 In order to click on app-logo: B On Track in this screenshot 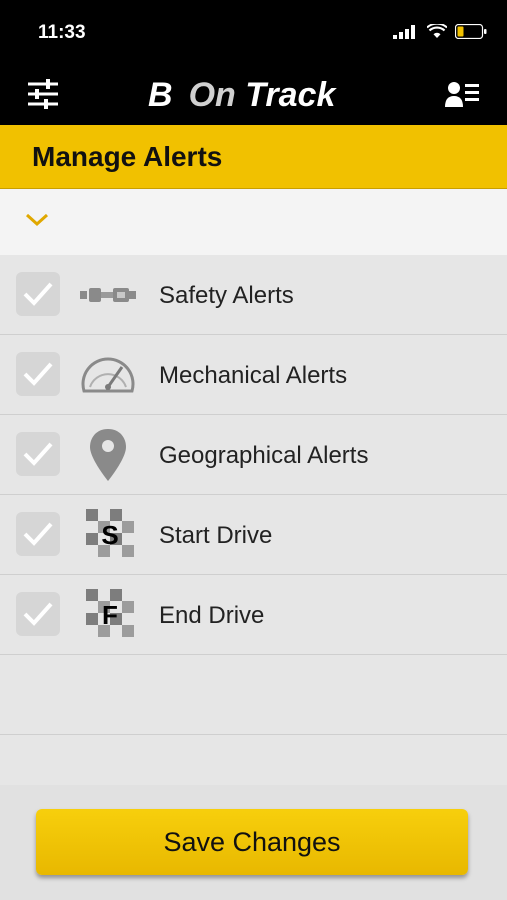, I will do `click(253, 95)`.